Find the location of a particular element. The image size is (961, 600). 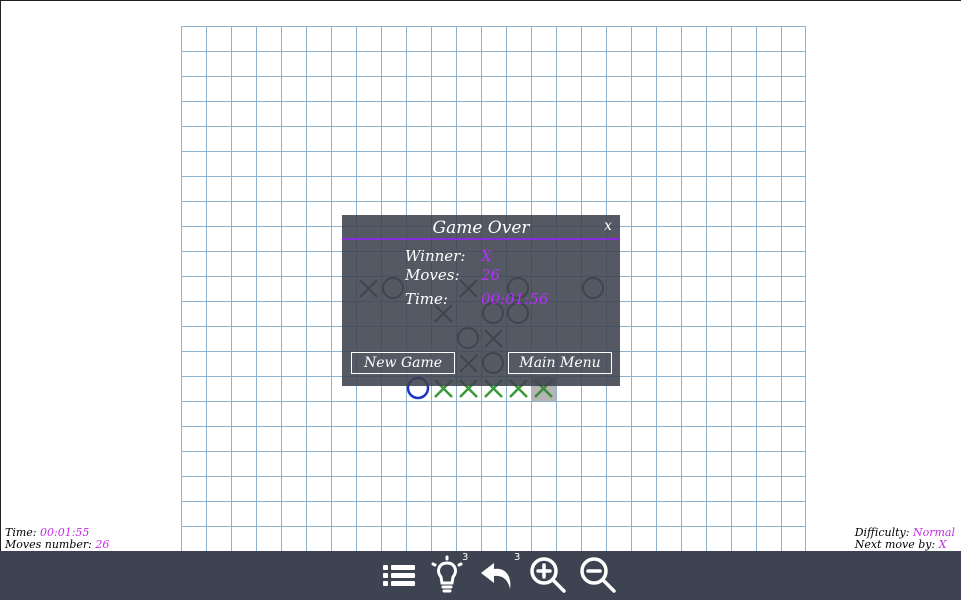

next-move-label: Next move by: is located at coordinates (895, 544).